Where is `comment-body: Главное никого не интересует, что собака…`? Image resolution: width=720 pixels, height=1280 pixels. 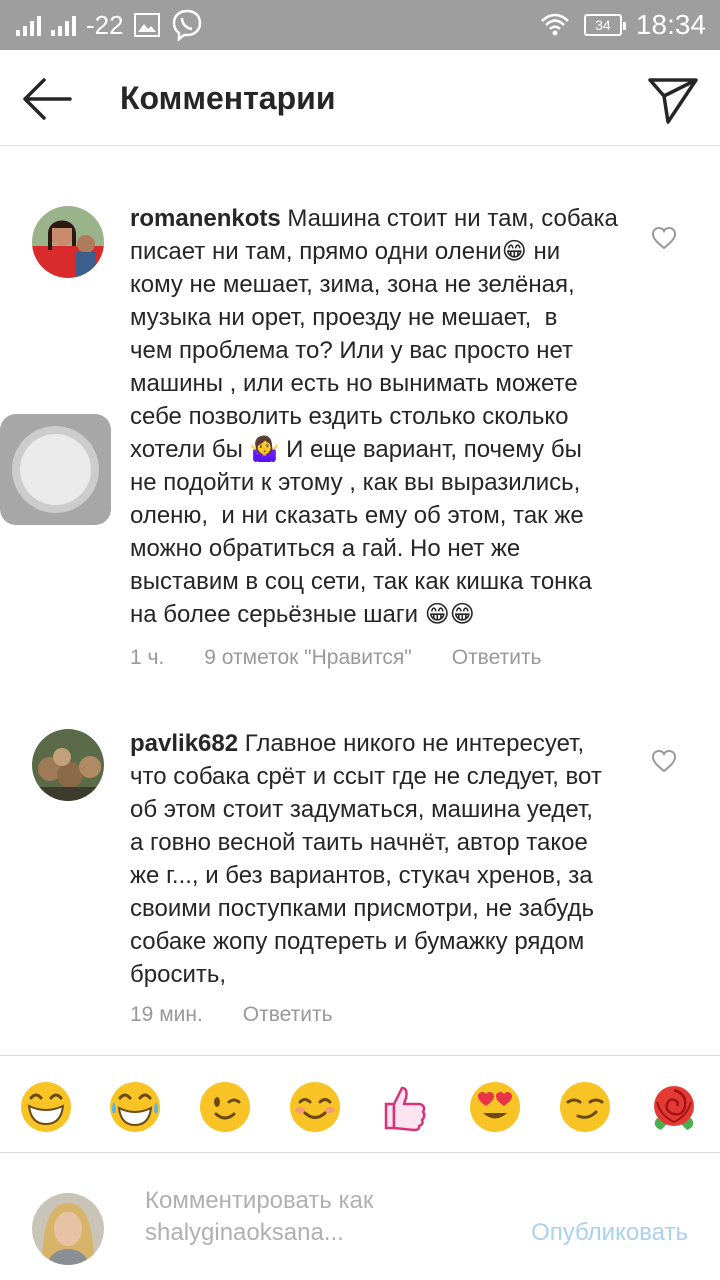
comment-body: Главное никого не интересует, что собака… is located at coordinates (366, 859).